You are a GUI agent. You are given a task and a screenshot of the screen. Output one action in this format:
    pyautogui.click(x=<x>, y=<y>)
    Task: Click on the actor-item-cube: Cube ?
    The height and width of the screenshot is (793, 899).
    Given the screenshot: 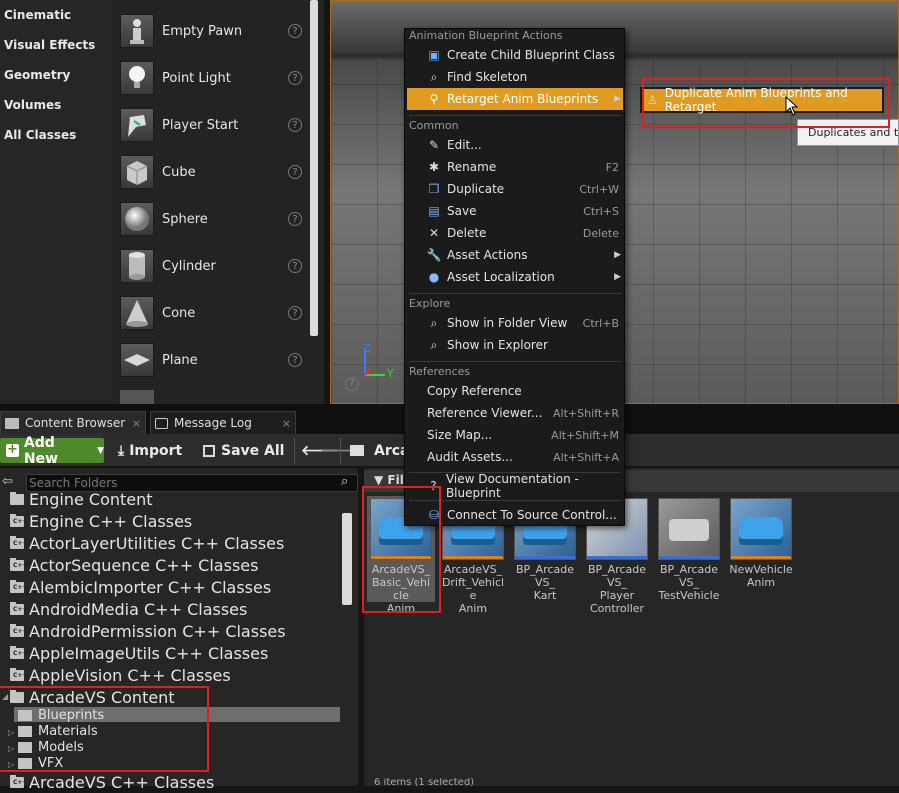 What is the action you would take?
    pyautogui.click(x=212, y=172)
    